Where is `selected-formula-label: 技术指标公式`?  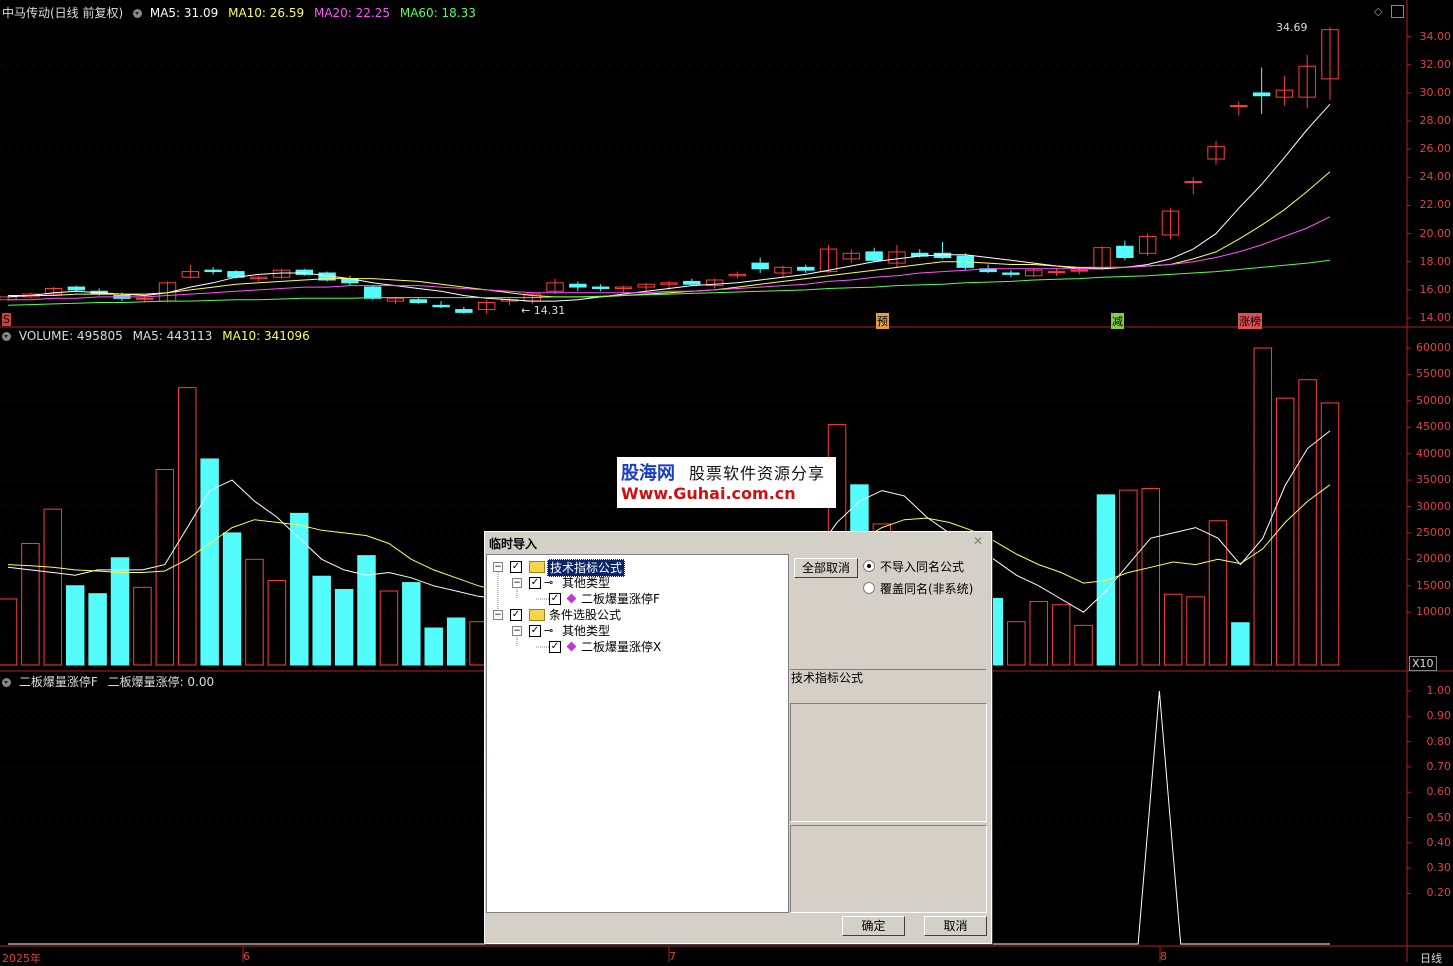 selected-formula-label: 技术指标公式 is located at coordinates (827, 678).